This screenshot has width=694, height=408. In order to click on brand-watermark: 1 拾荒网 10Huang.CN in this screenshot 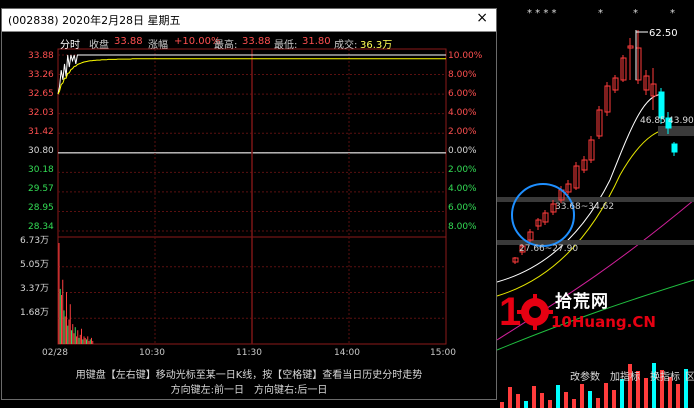, I will do `click(577, 312)`.